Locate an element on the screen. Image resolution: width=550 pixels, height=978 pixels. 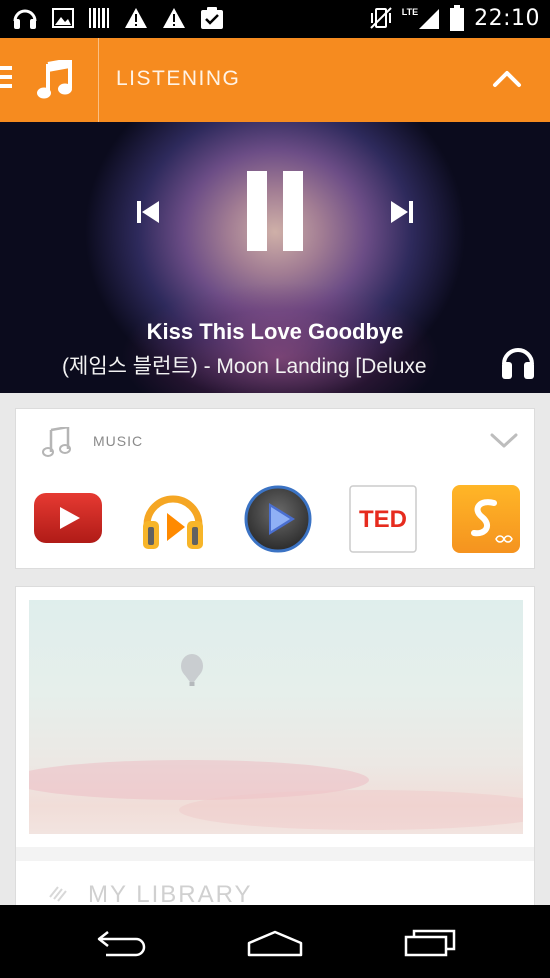
image-icon is located at coordinates (63, 18).